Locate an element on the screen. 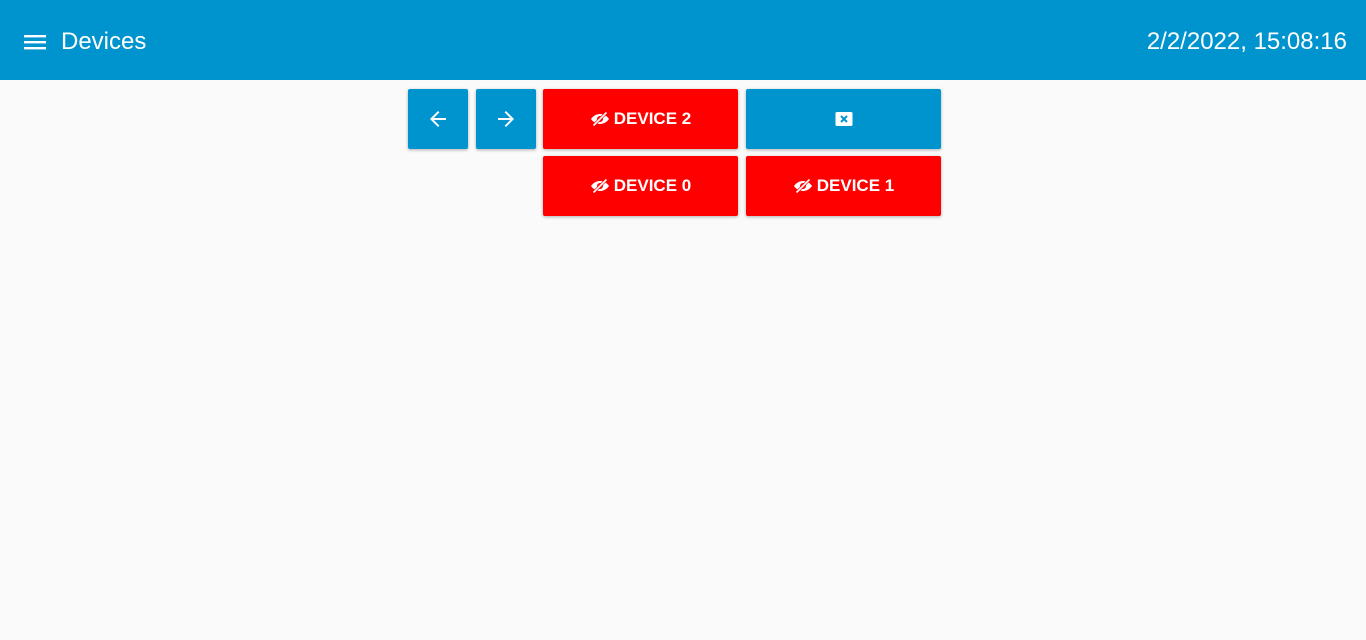 The height and width of the screenshot is (640, 1366). clear-button is located at coordinates (843, 119).